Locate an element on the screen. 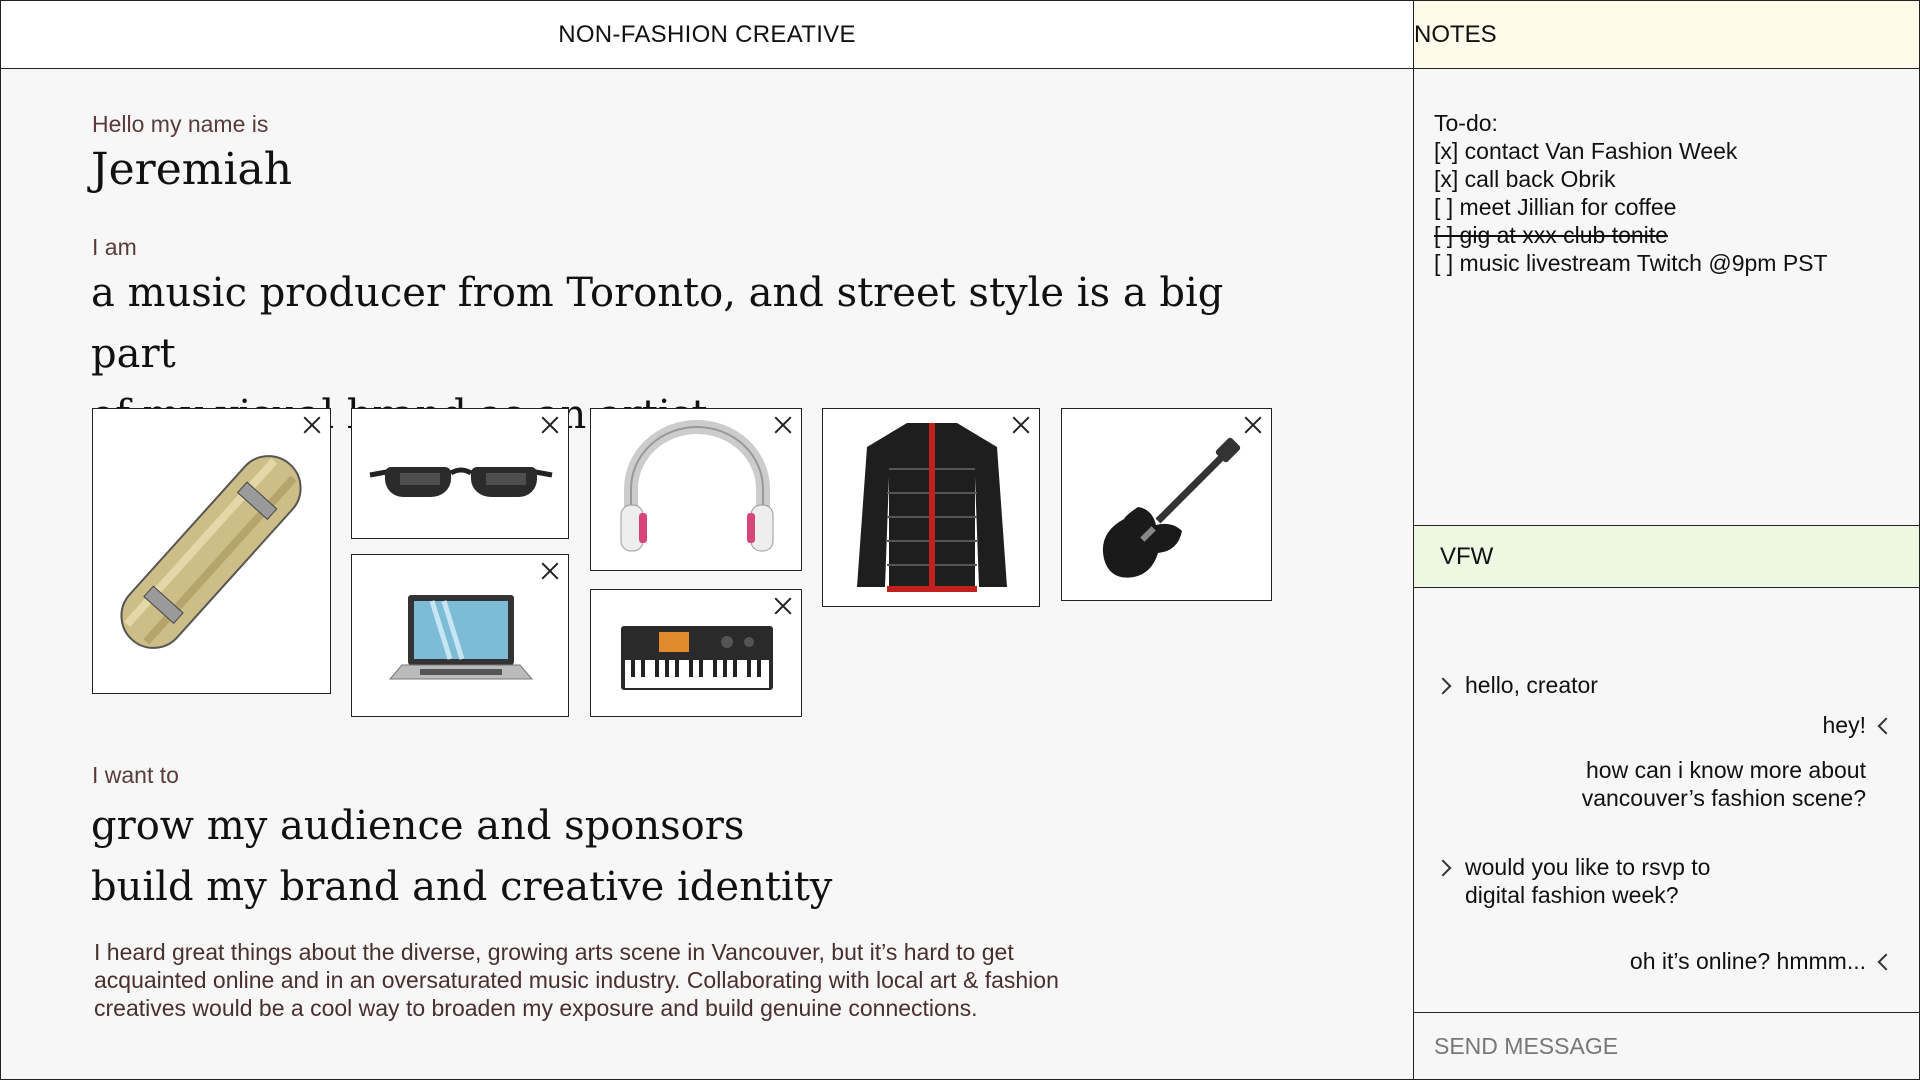 The width and height of the screenshot is (1920, 1080). profile-name: Jeremiah is located at coordinates (192, 169).